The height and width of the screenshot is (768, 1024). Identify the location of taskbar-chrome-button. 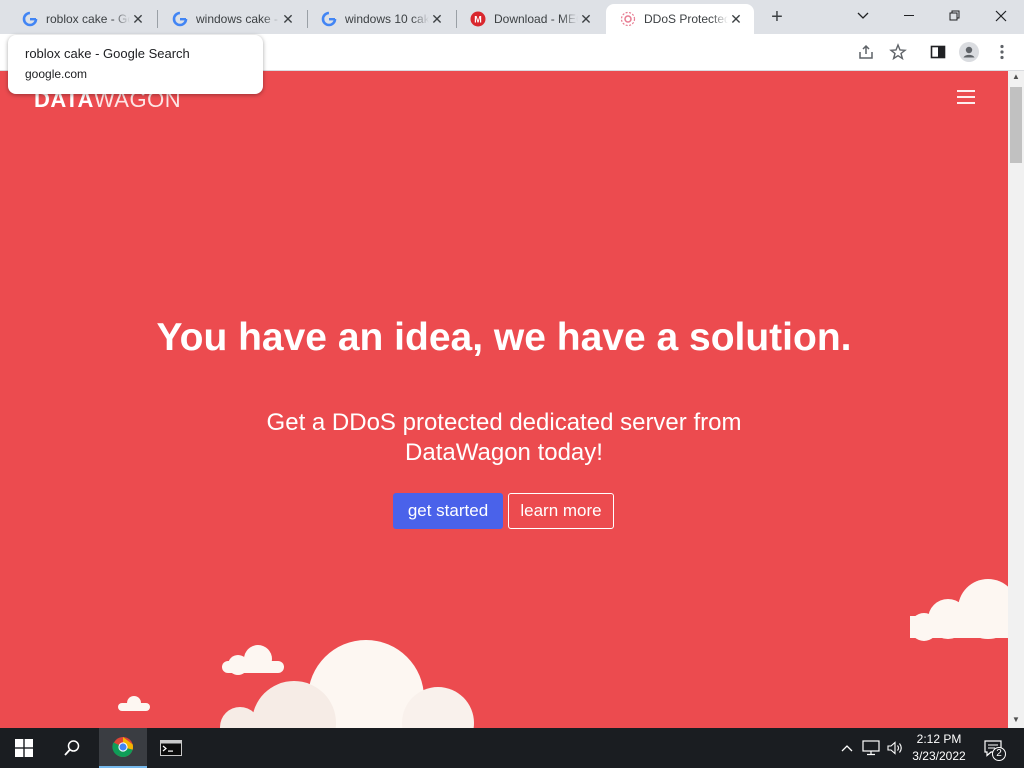
(123, 748).